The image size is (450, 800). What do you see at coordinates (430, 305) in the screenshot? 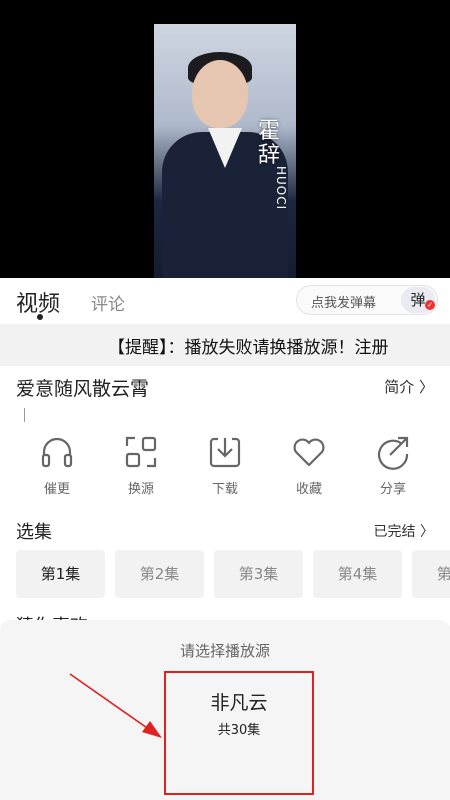
I see `check-icon: ✓` at bounding box center [430, 305].